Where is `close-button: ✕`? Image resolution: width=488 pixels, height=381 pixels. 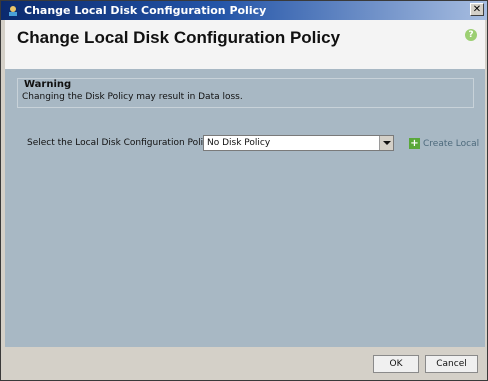
close-button: ✕ is located at coordinates (477, 9).